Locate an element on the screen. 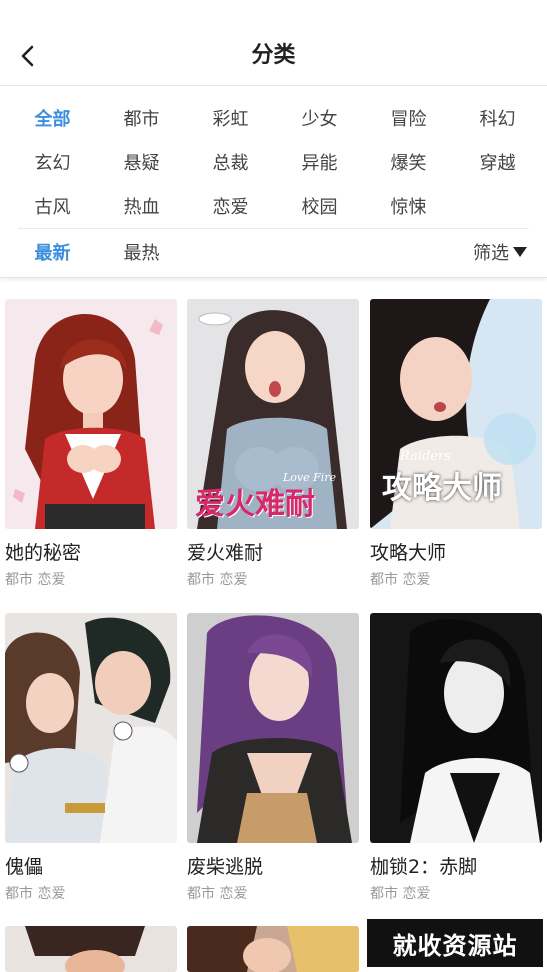  genre-superpower: 异能 is located at coordinates (319, 162).